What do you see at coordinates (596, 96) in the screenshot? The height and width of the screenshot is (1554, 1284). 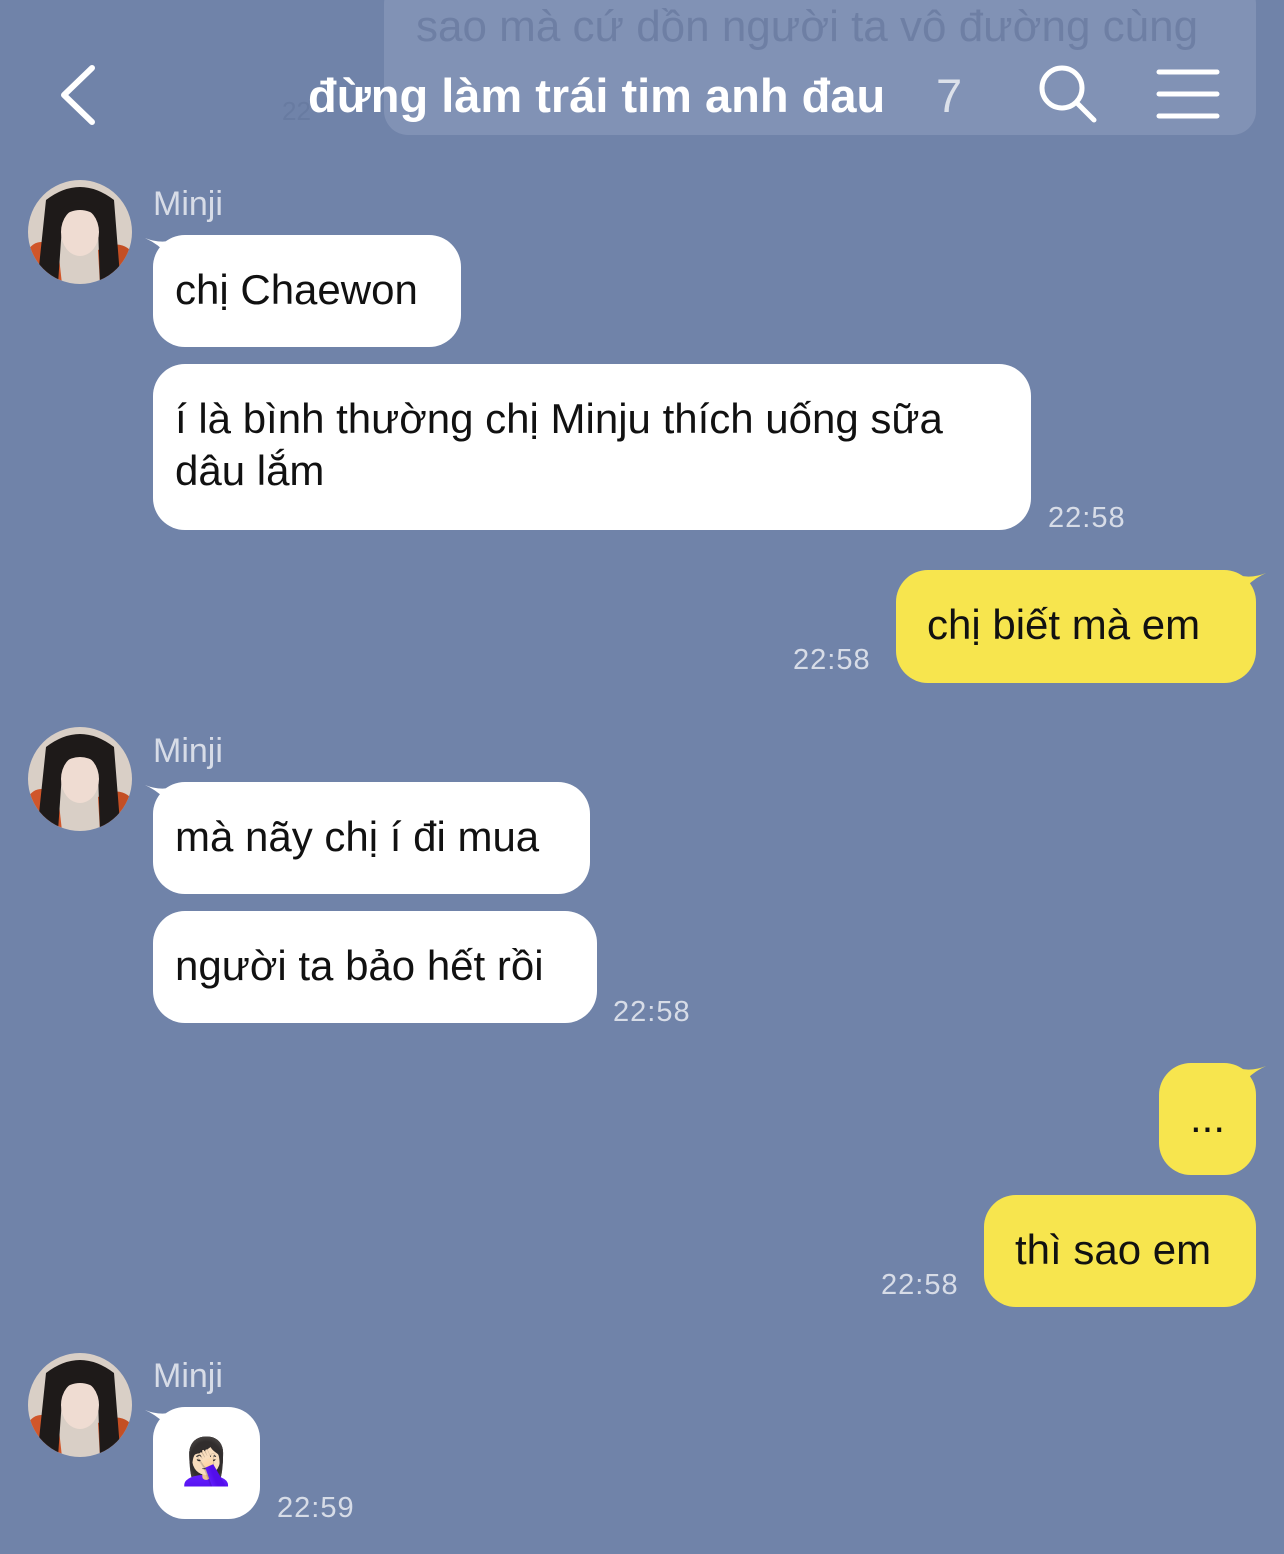 I see `chat-title: đừng làm trái tim anh đau` at bounding box center [596, 96].